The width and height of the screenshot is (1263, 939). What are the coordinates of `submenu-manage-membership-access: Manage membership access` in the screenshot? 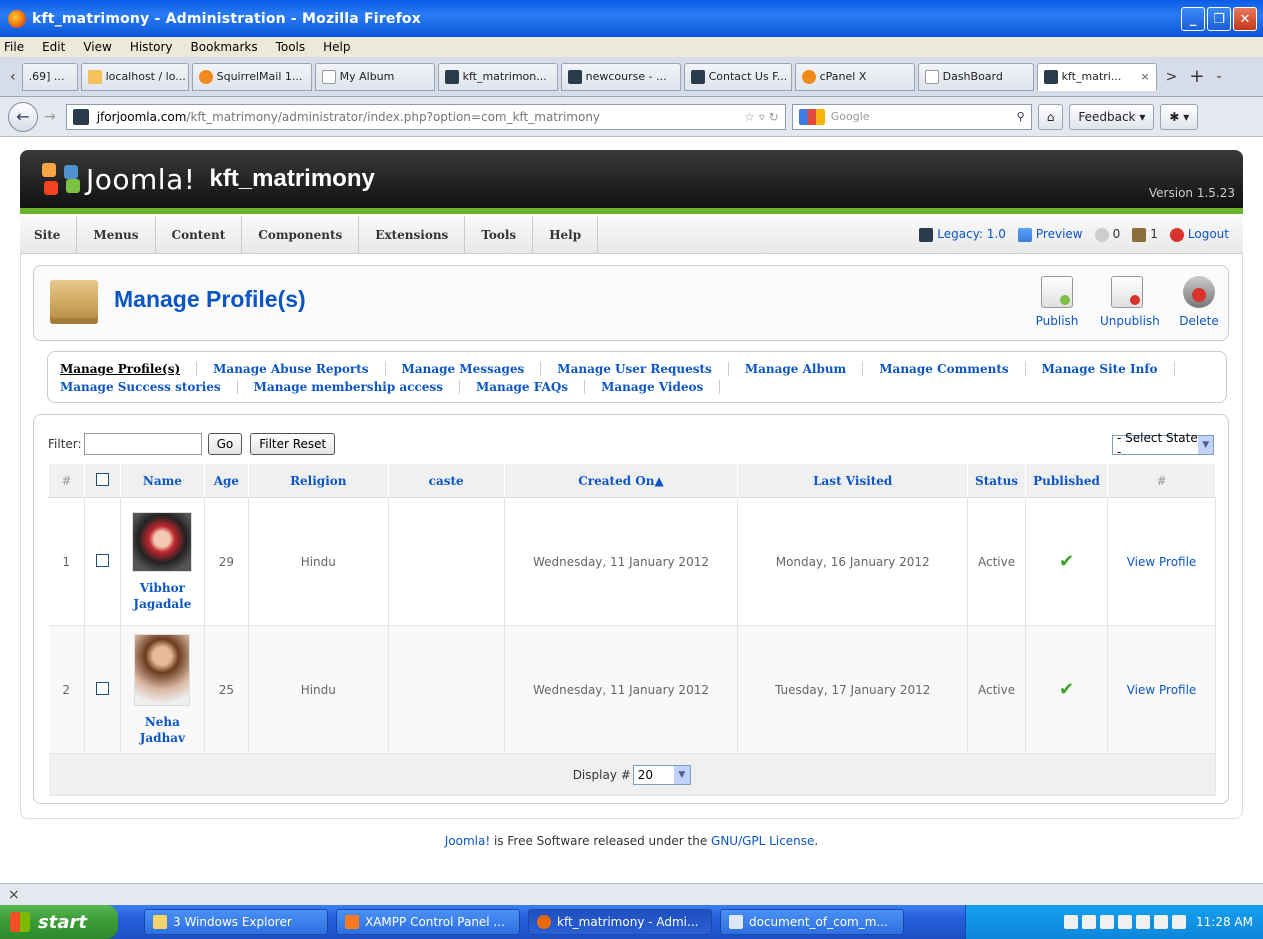 It's located at (349, 387).